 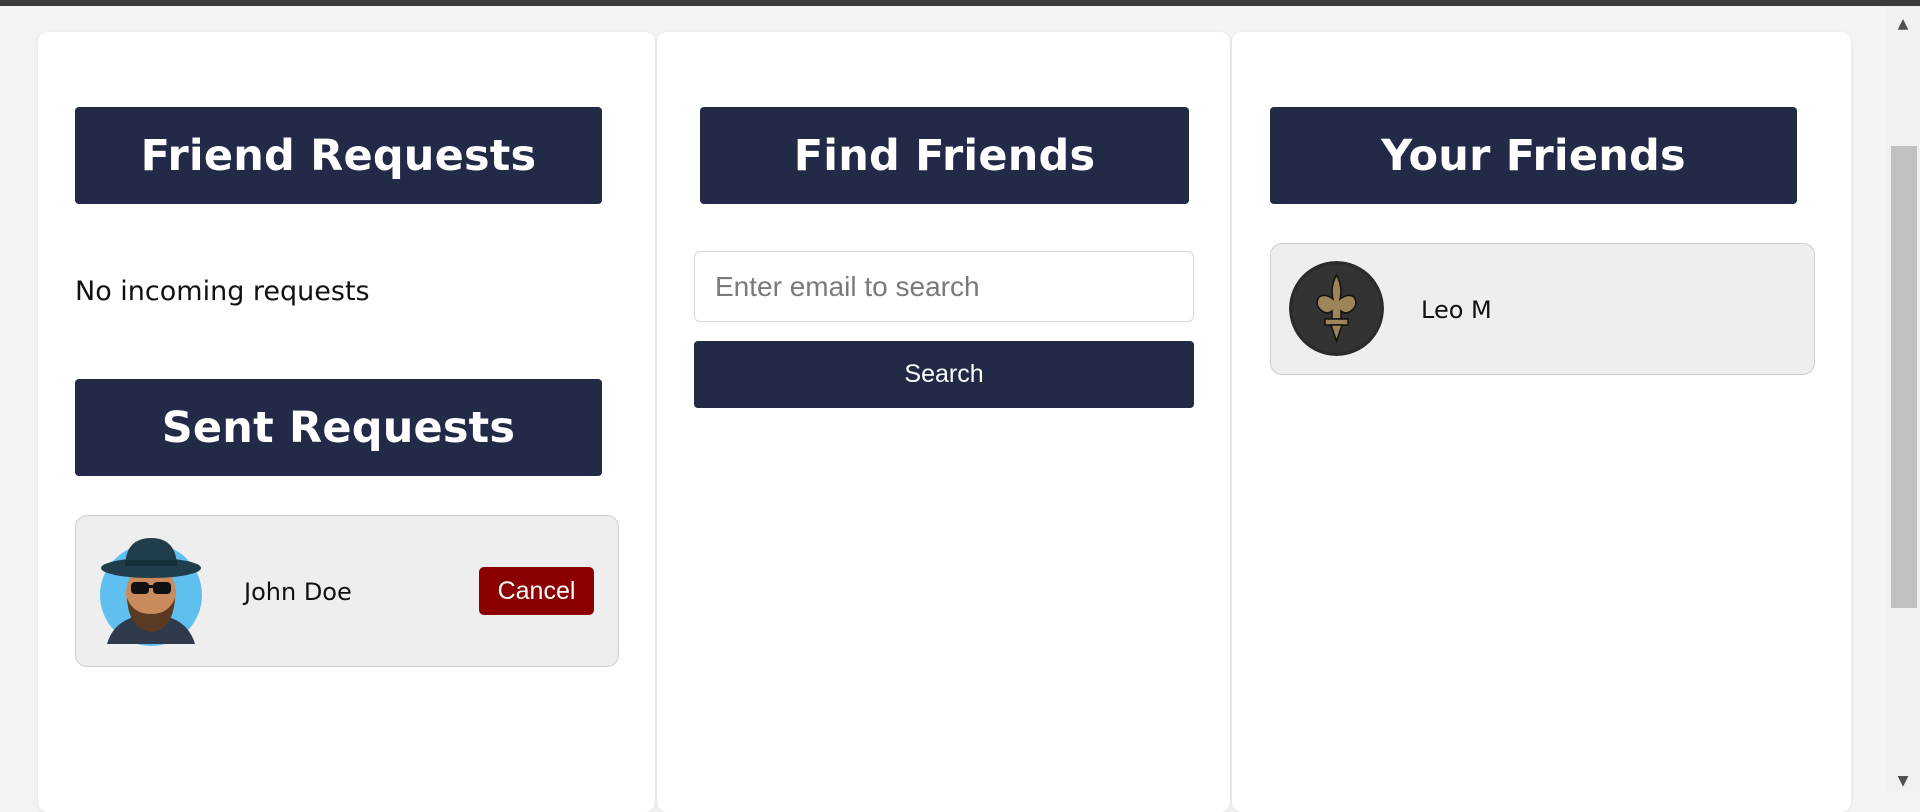 I want to click on find-friends-title: Find Friends, so click(x=944, y=155).